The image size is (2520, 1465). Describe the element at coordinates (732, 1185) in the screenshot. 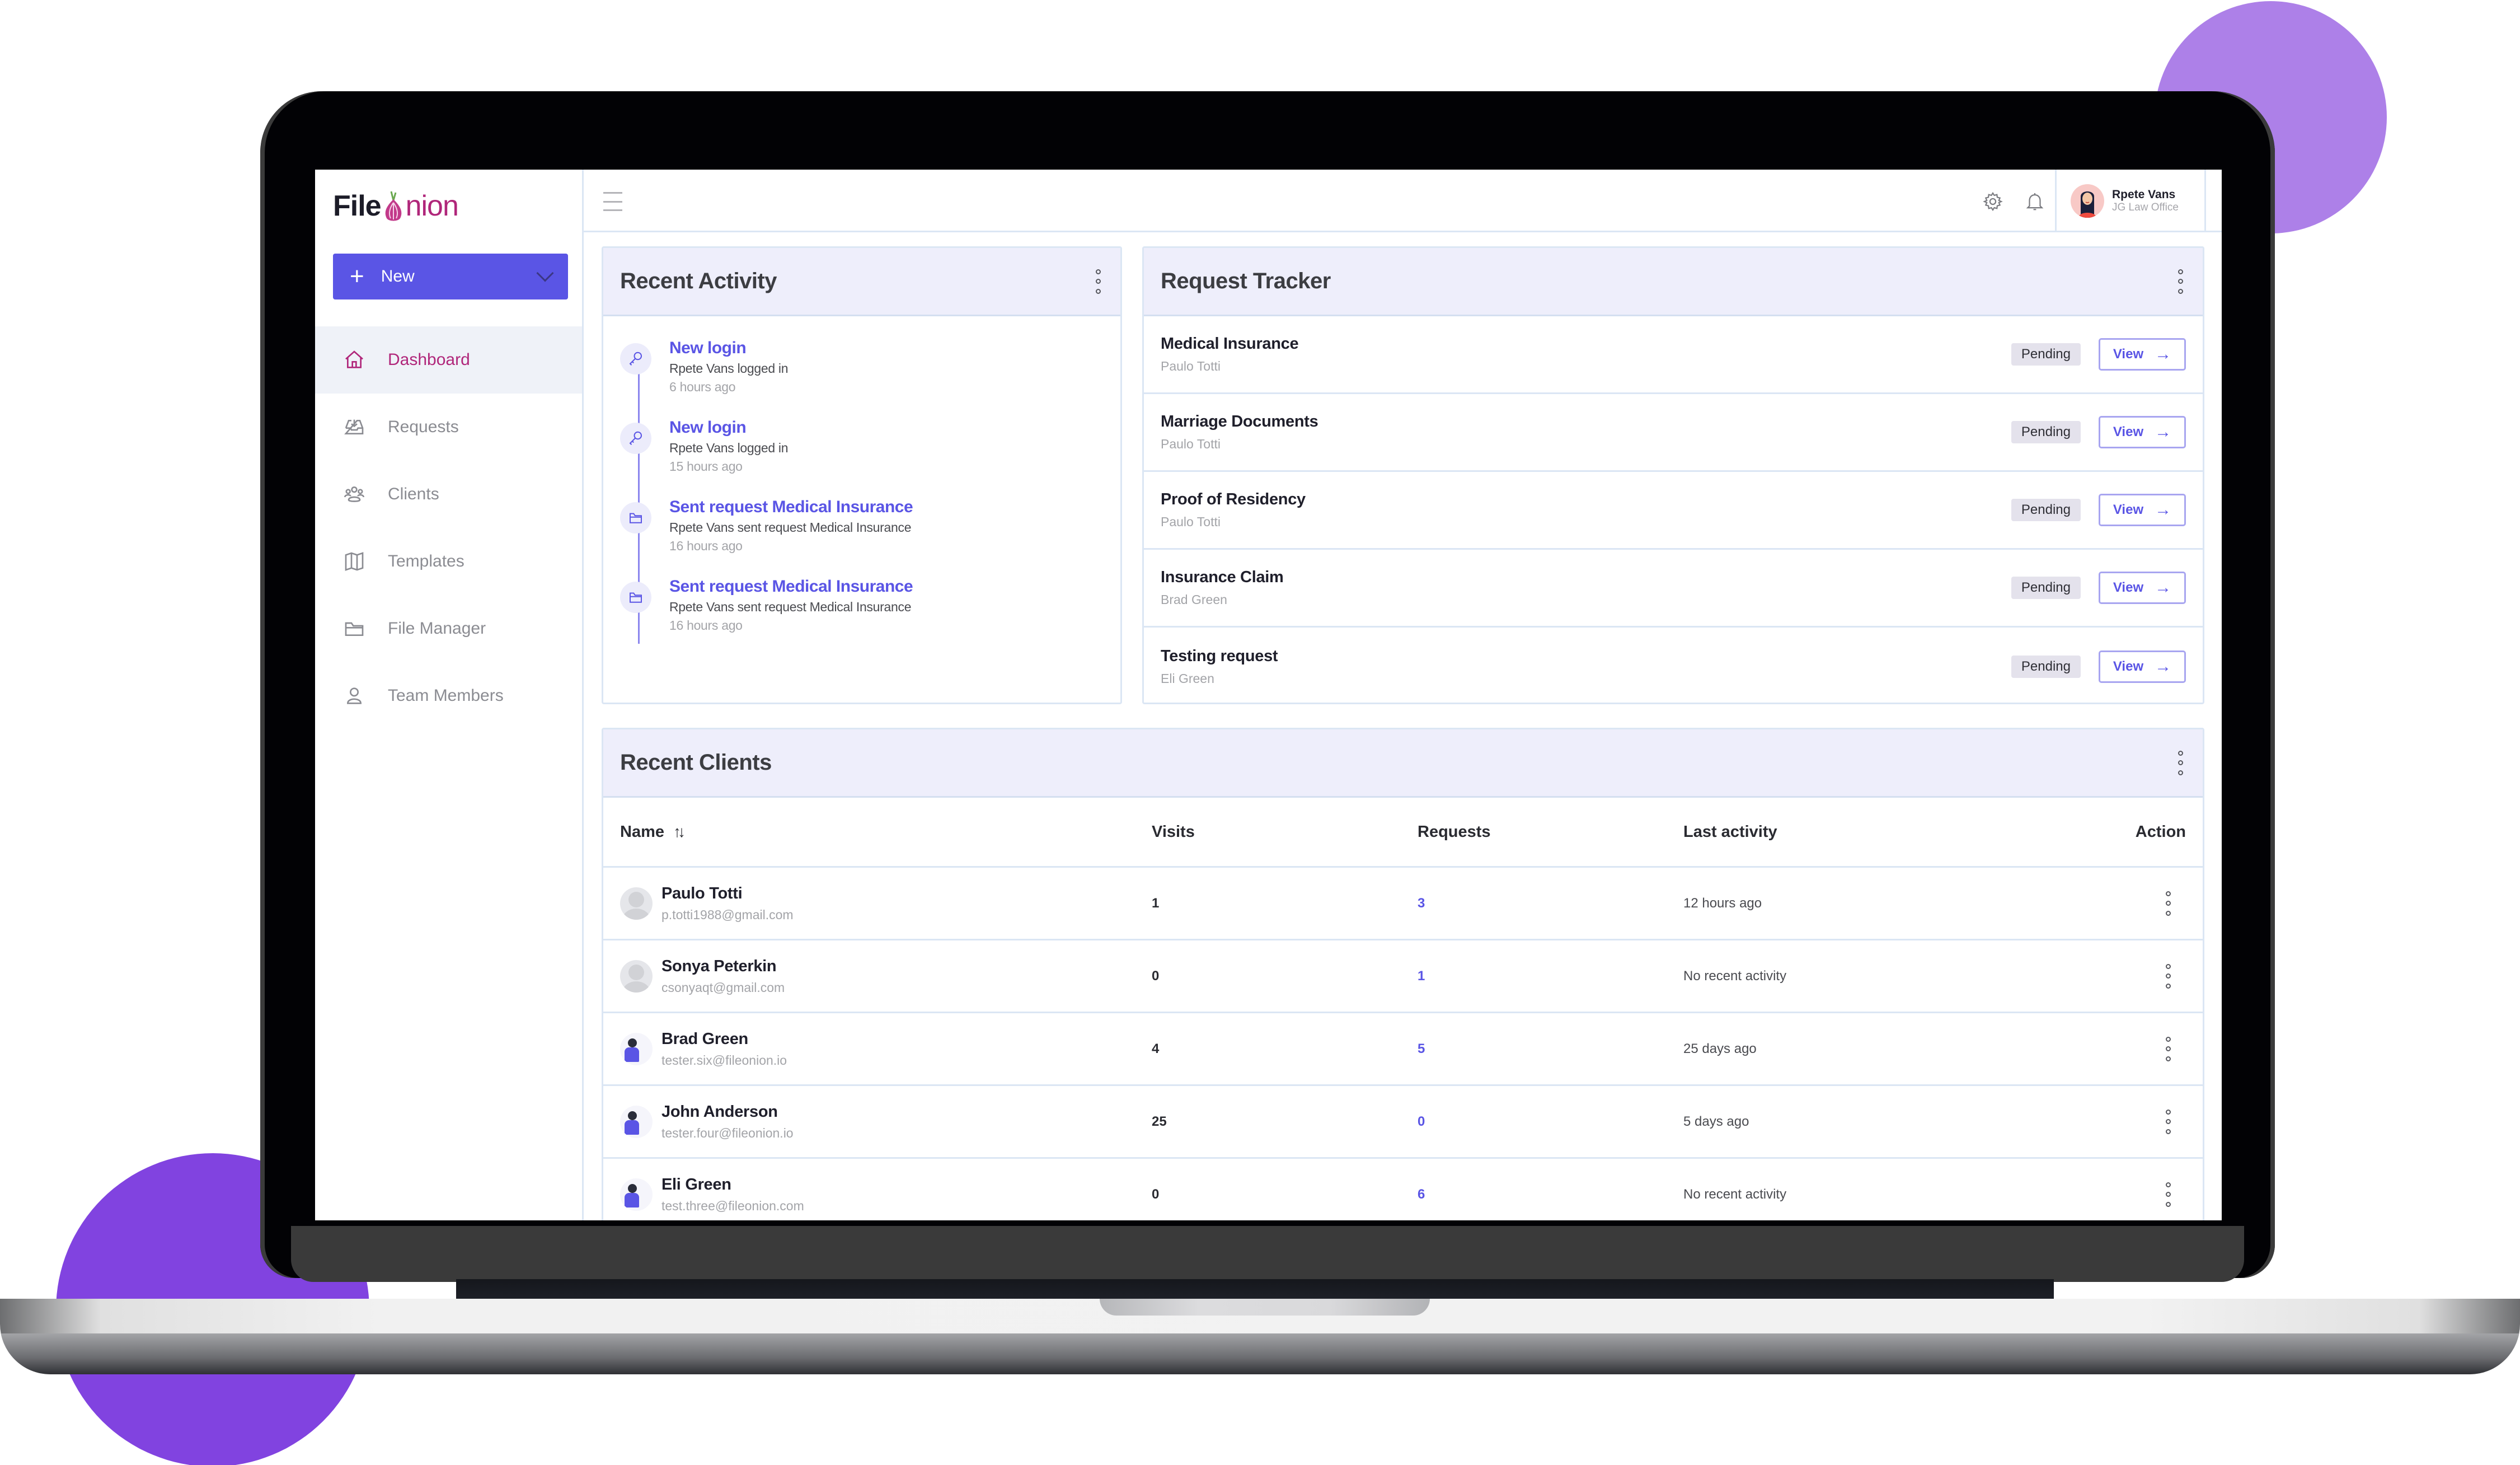

I see `client-name: Eli Green` at that location.